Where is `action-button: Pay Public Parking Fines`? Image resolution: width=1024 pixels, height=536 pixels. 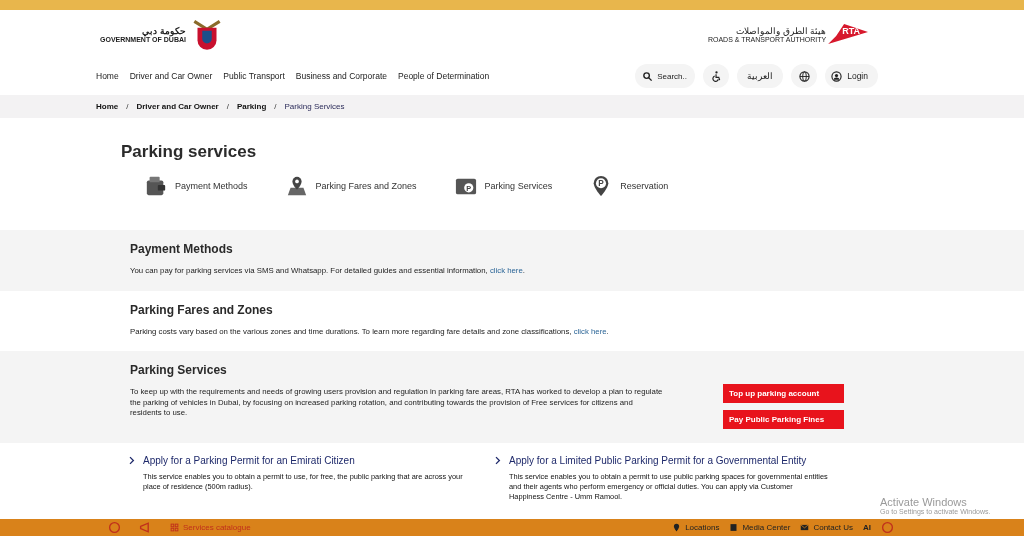
action-button: Pay Public Parking Fines is located at coordinates (783, 420).